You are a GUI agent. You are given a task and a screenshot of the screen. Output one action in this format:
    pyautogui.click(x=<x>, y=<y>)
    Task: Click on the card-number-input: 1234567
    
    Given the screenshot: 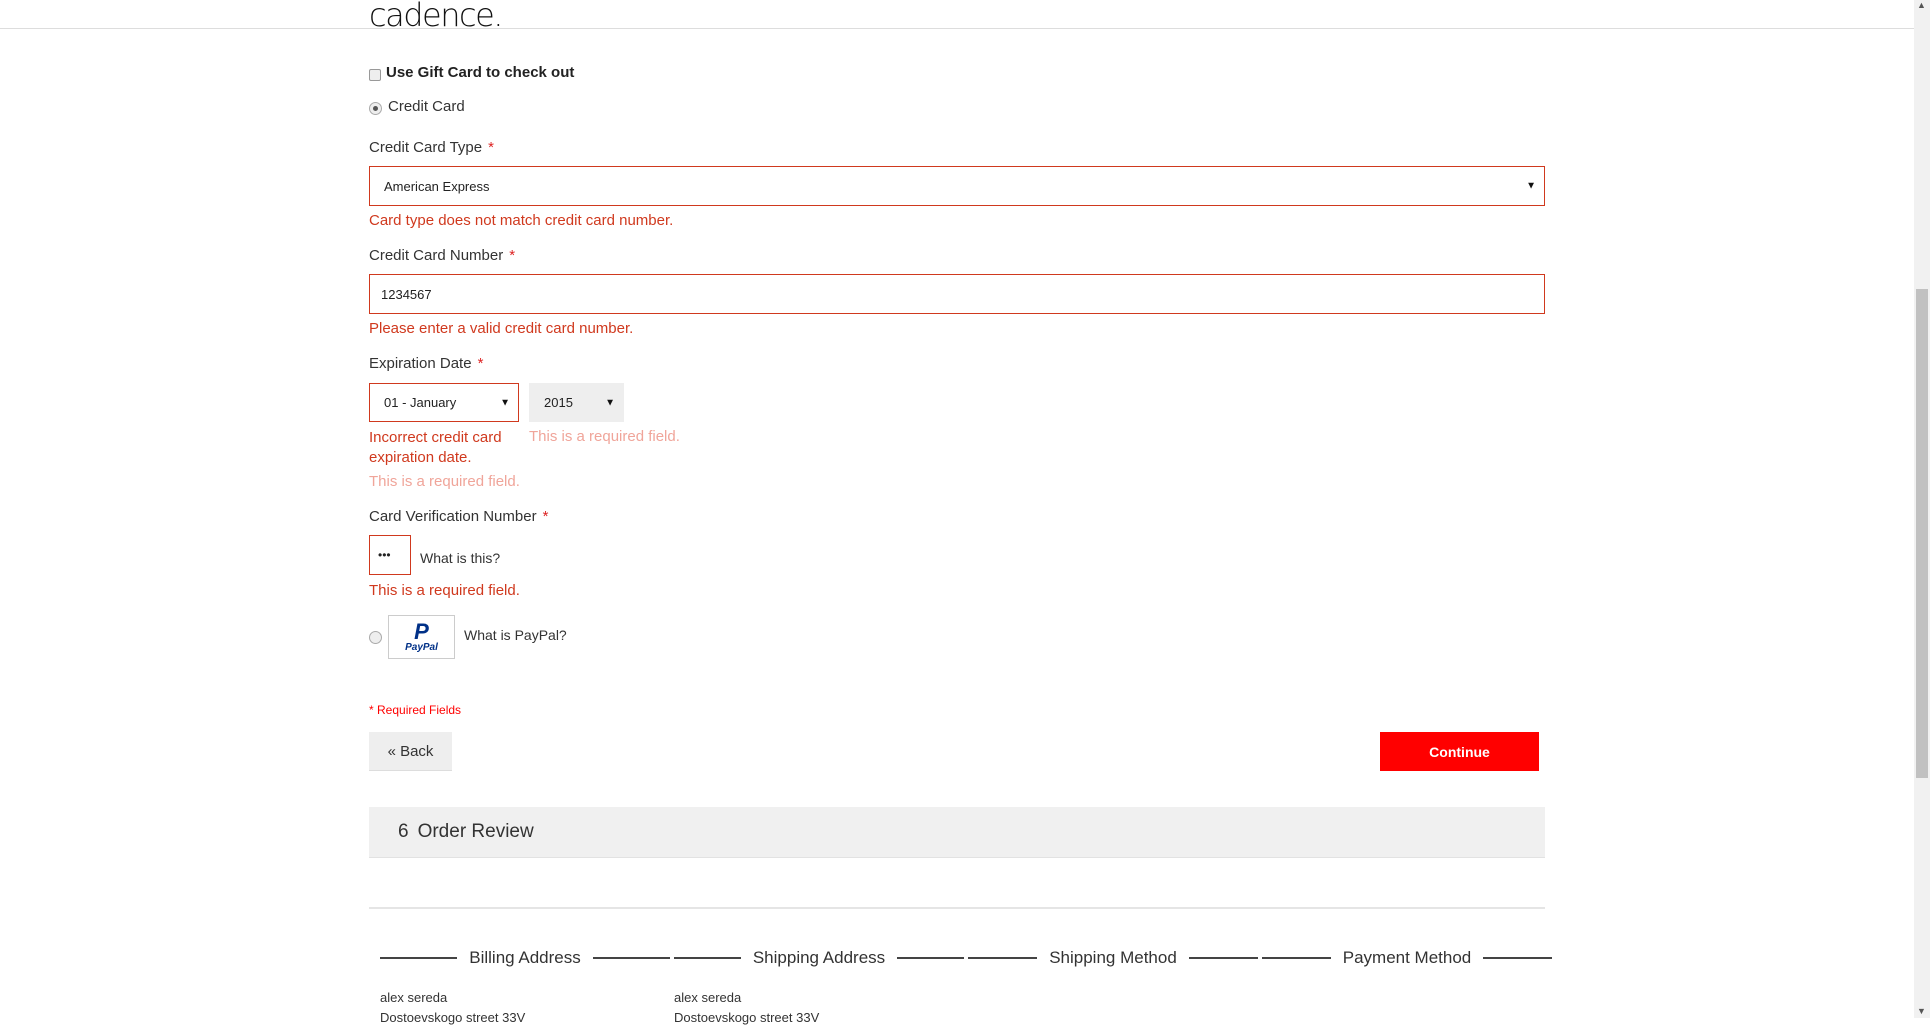 What is the action you would take?
    pyautogui.click(x=957, y=294)
    